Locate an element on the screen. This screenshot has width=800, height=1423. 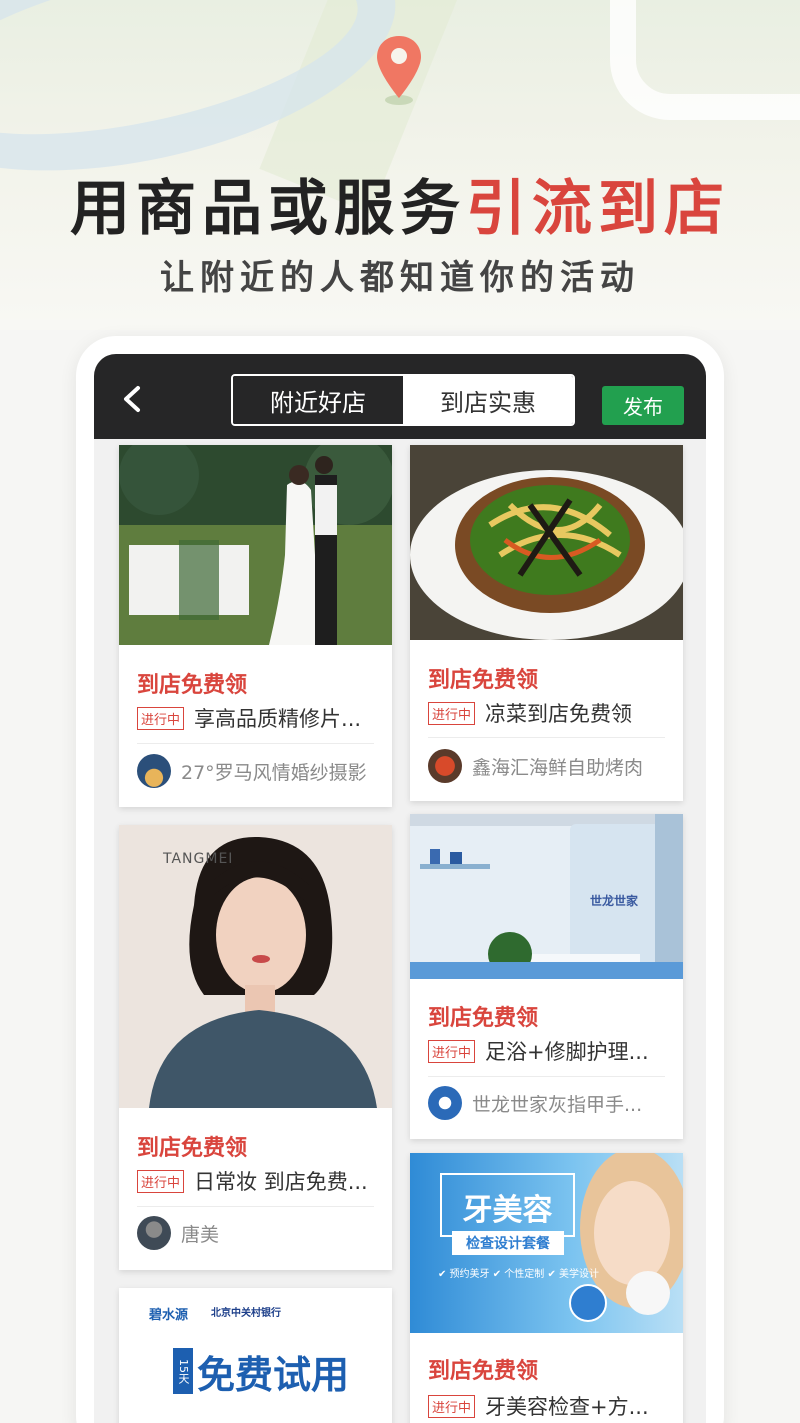
shop-row: 唐美 is located at coordinates (257, 1233).